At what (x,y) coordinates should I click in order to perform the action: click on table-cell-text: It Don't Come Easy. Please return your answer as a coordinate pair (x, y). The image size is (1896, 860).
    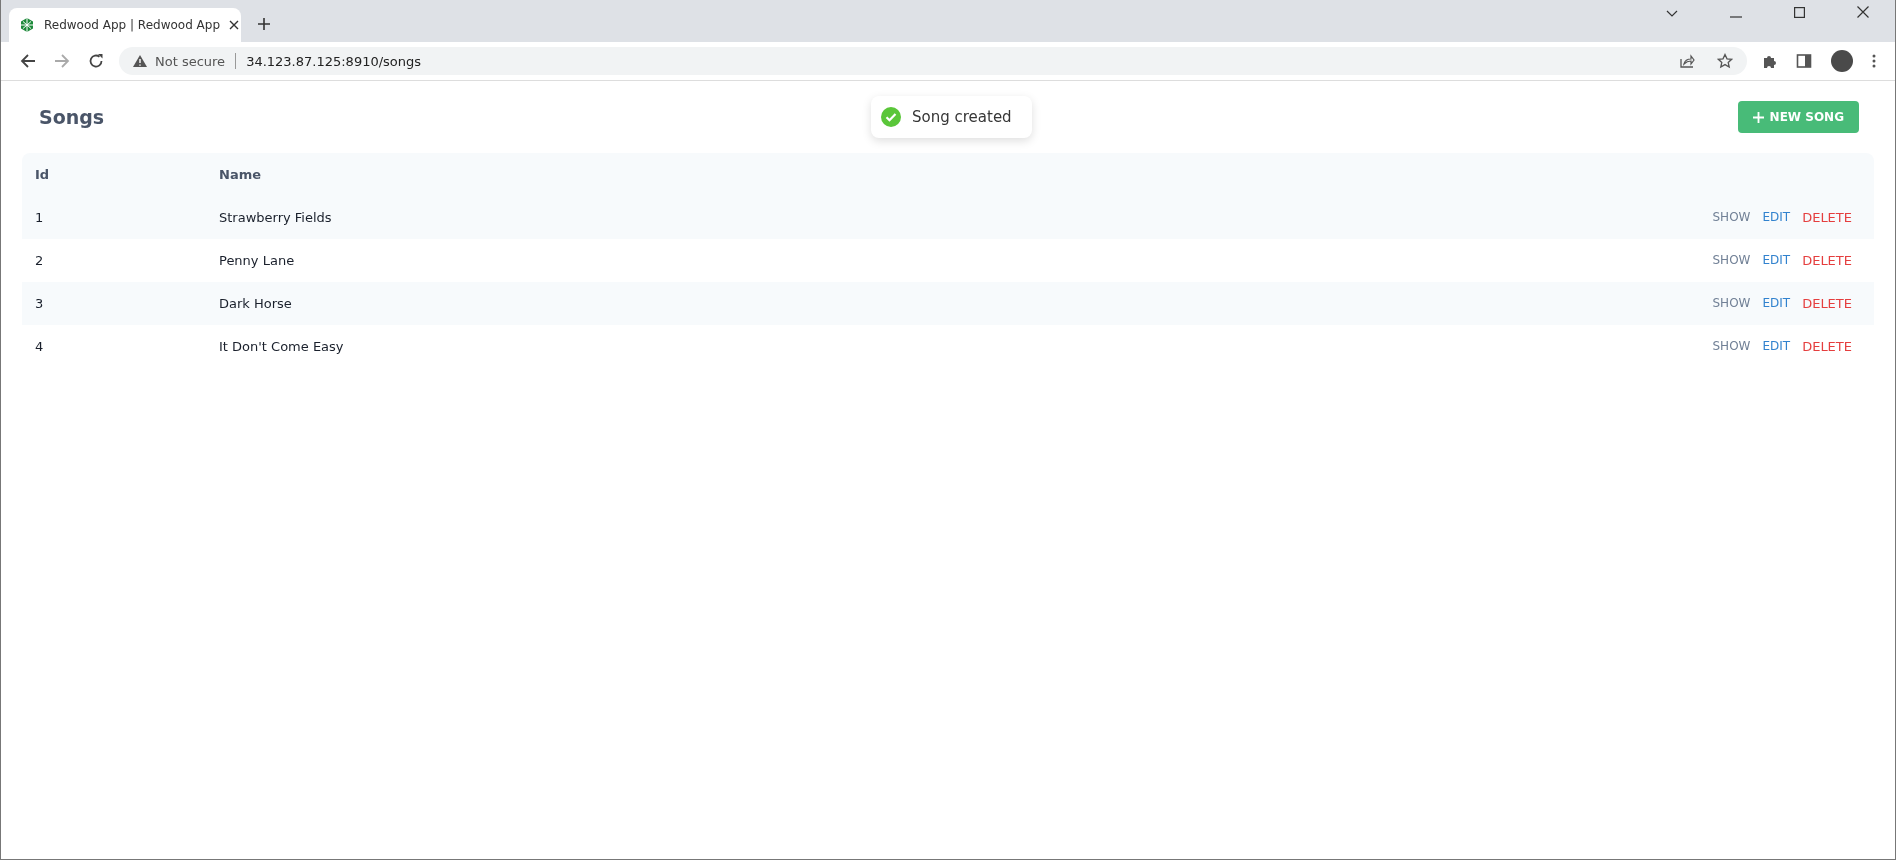
    Looking at the image, I should click on (282, 346).